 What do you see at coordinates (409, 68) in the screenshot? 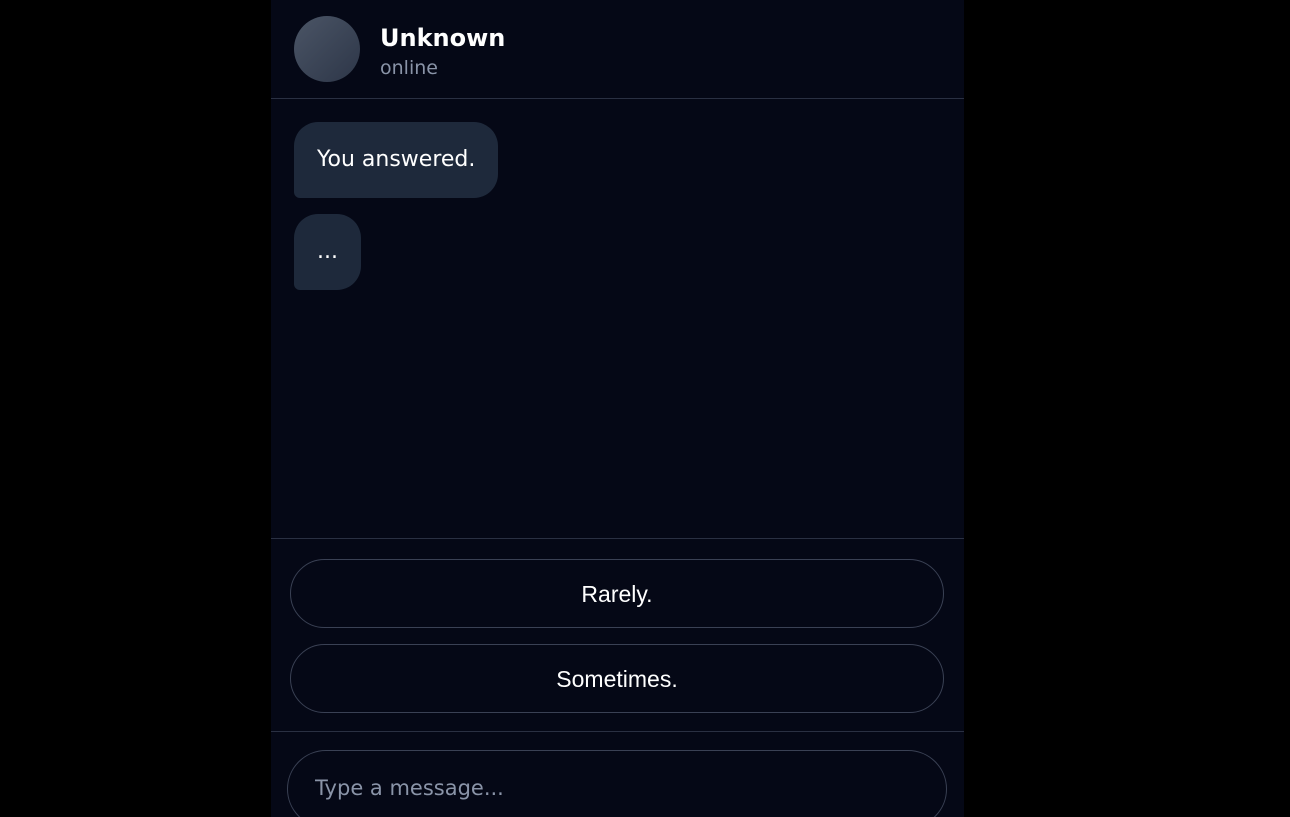
I see `contact-status: online` at bounding box center [409, 68].